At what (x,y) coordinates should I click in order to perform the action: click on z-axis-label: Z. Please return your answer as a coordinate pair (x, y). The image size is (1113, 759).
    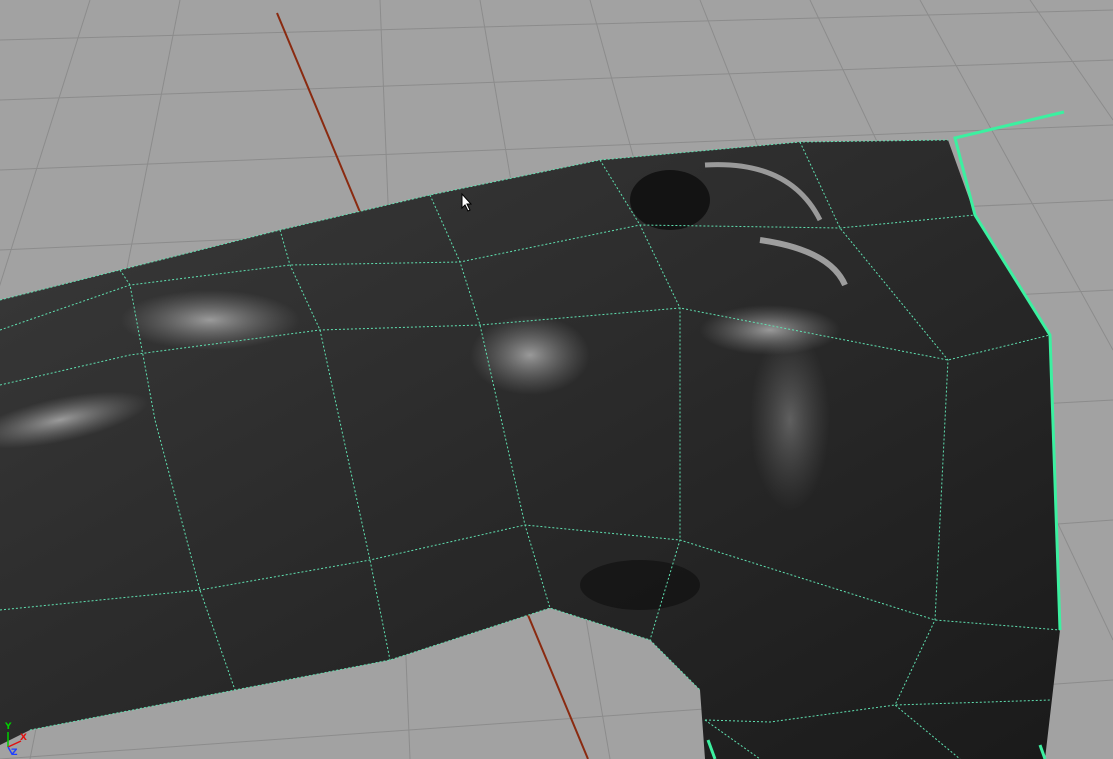
    Looking at the image, I should click on (14, 753).